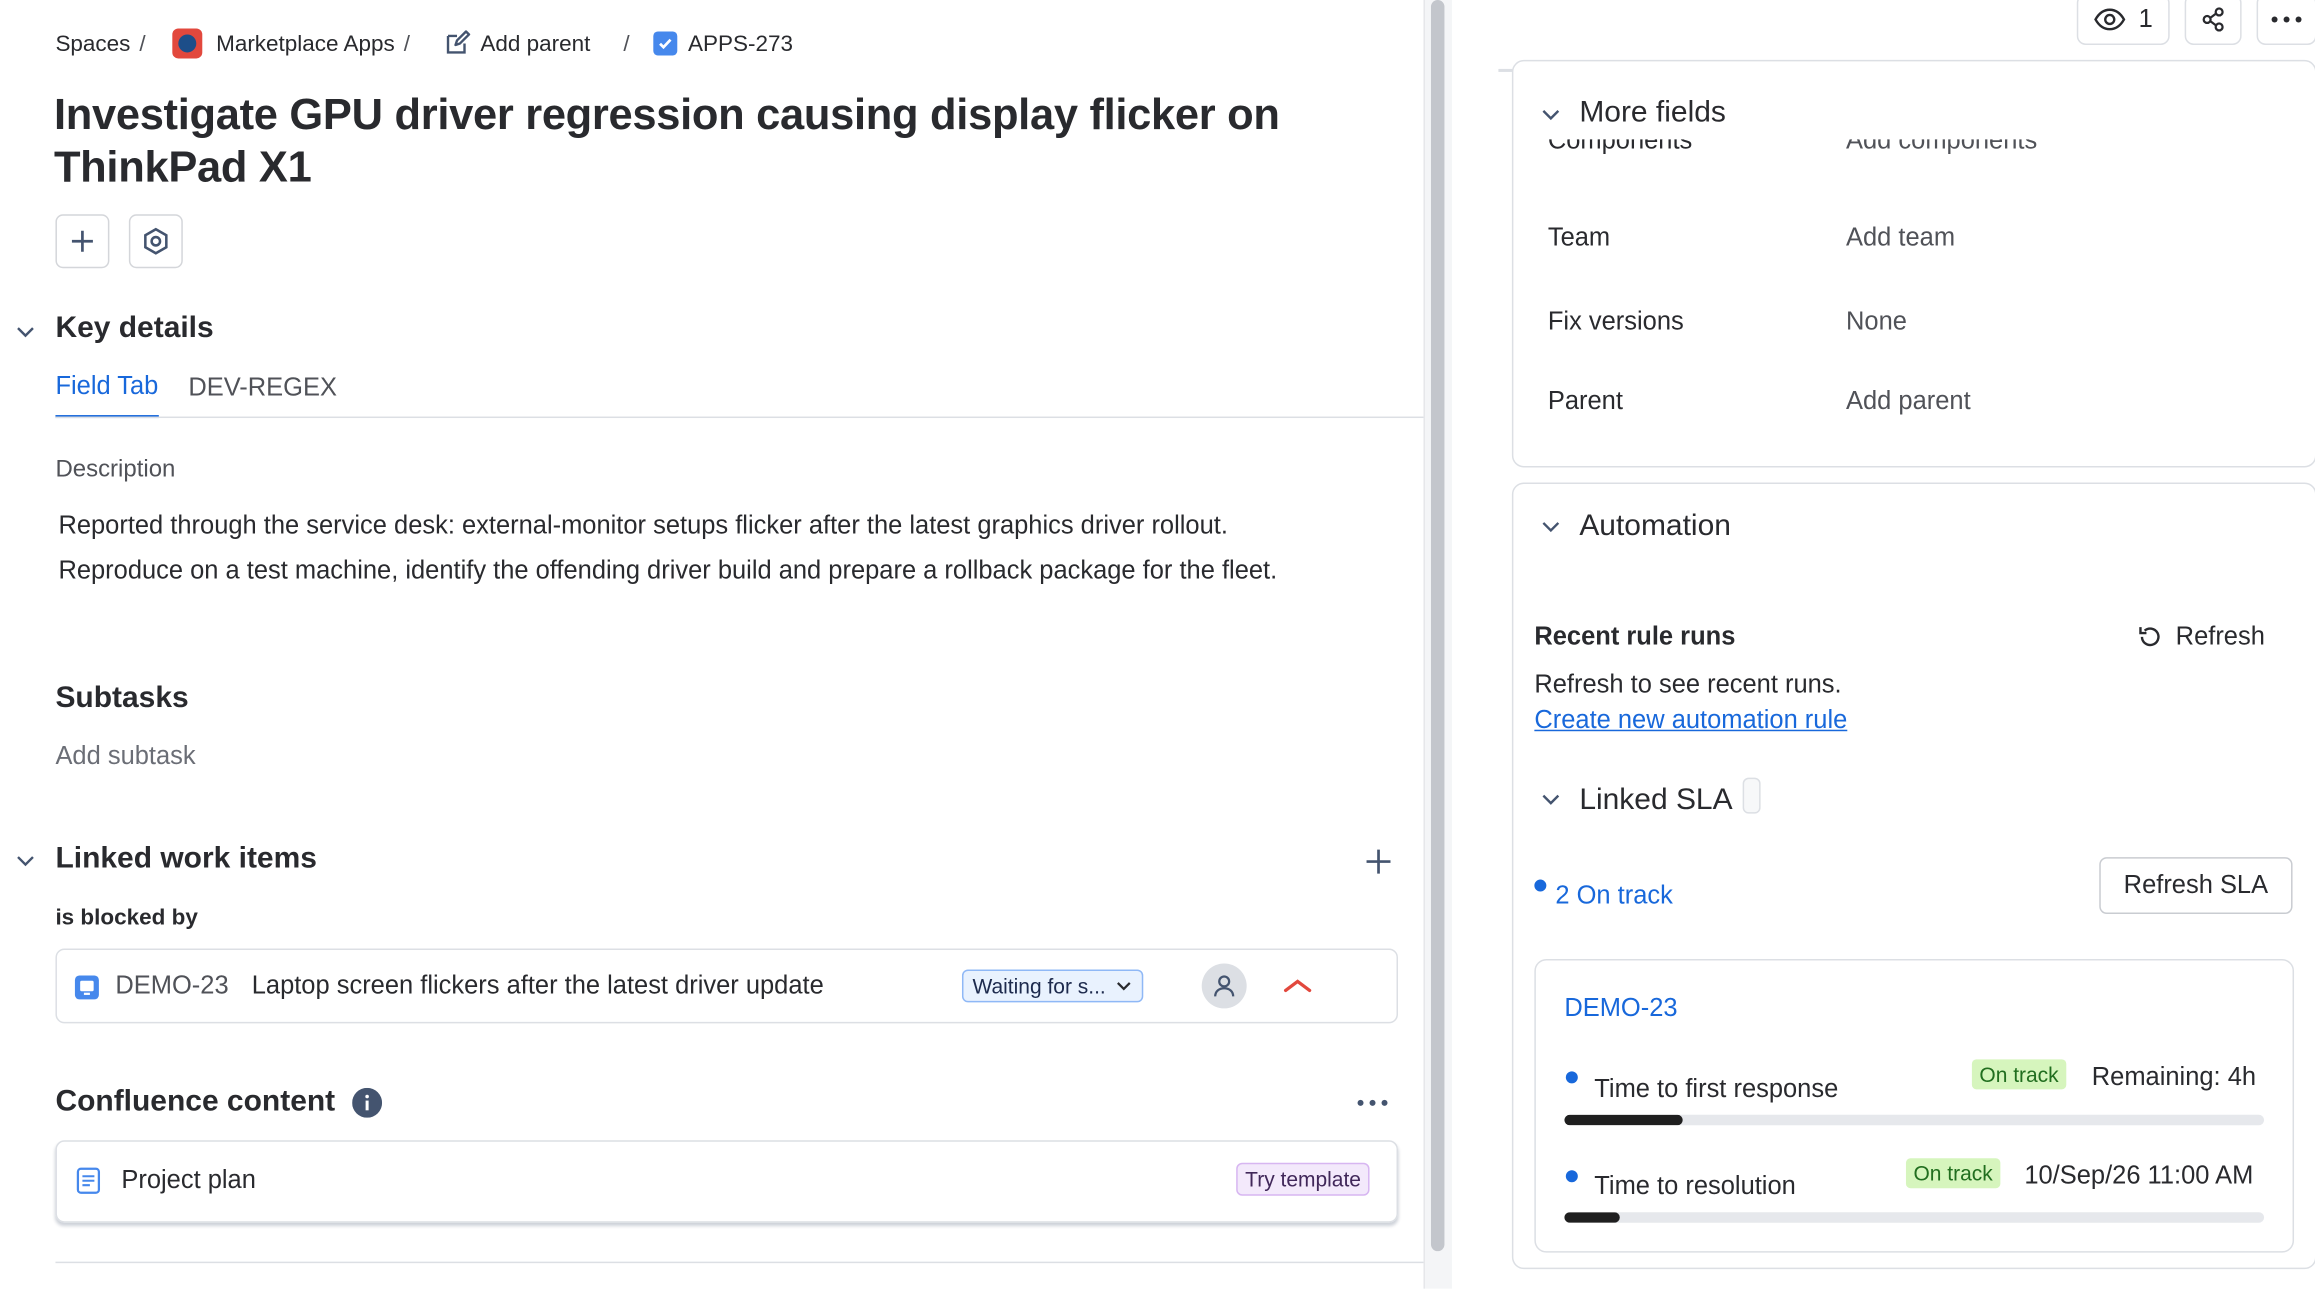 This screenshot has height=1289, width=2315. What do you see at coordinates (727, 1181) in the screenshot?
I see `confluence-item-row: Project plan Try template` at bounding box center [727, 1181].